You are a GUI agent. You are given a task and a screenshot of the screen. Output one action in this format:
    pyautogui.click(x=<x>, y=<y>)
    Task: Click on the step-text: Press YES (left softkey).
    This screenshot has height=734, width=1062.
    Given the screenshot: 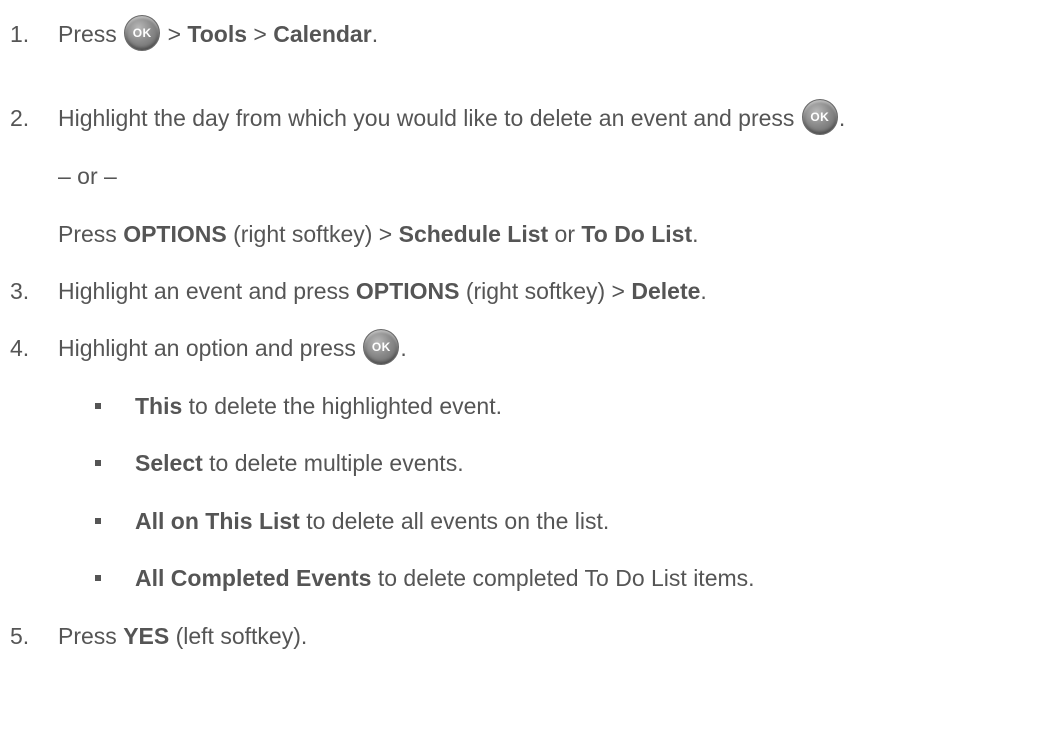 What is the action you would take?
    pyautogui.click(x=183, y=636)
    